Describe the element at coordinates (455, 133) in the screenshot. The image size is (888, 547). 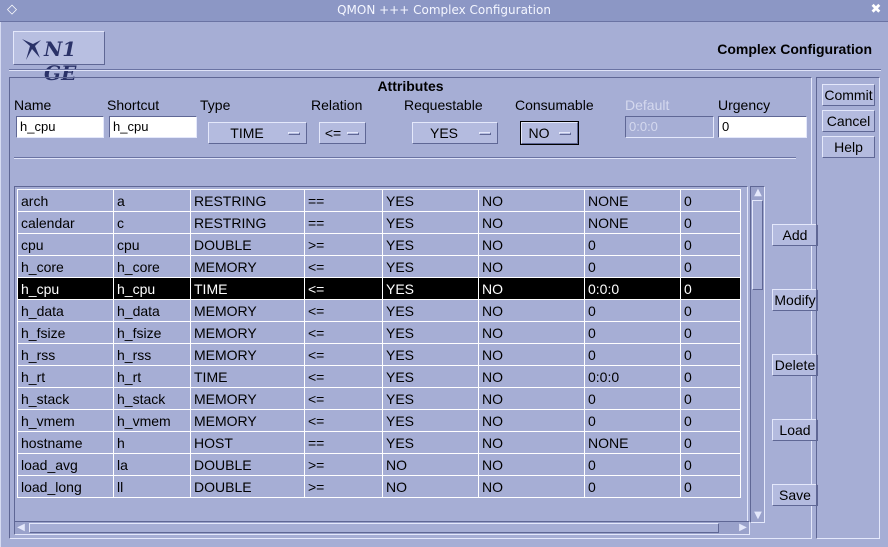
I see `requestable-select: YES` at that location.